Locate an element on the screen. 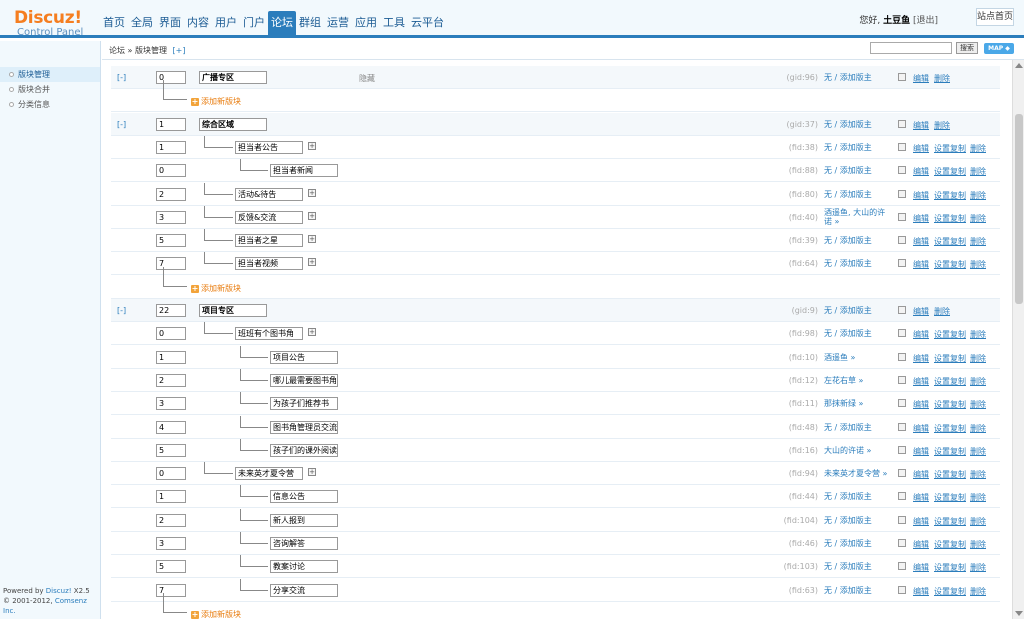 This screenshot has height=619, width=1024. nav-tab-10: 工具 is located at coordinates (394, 23).